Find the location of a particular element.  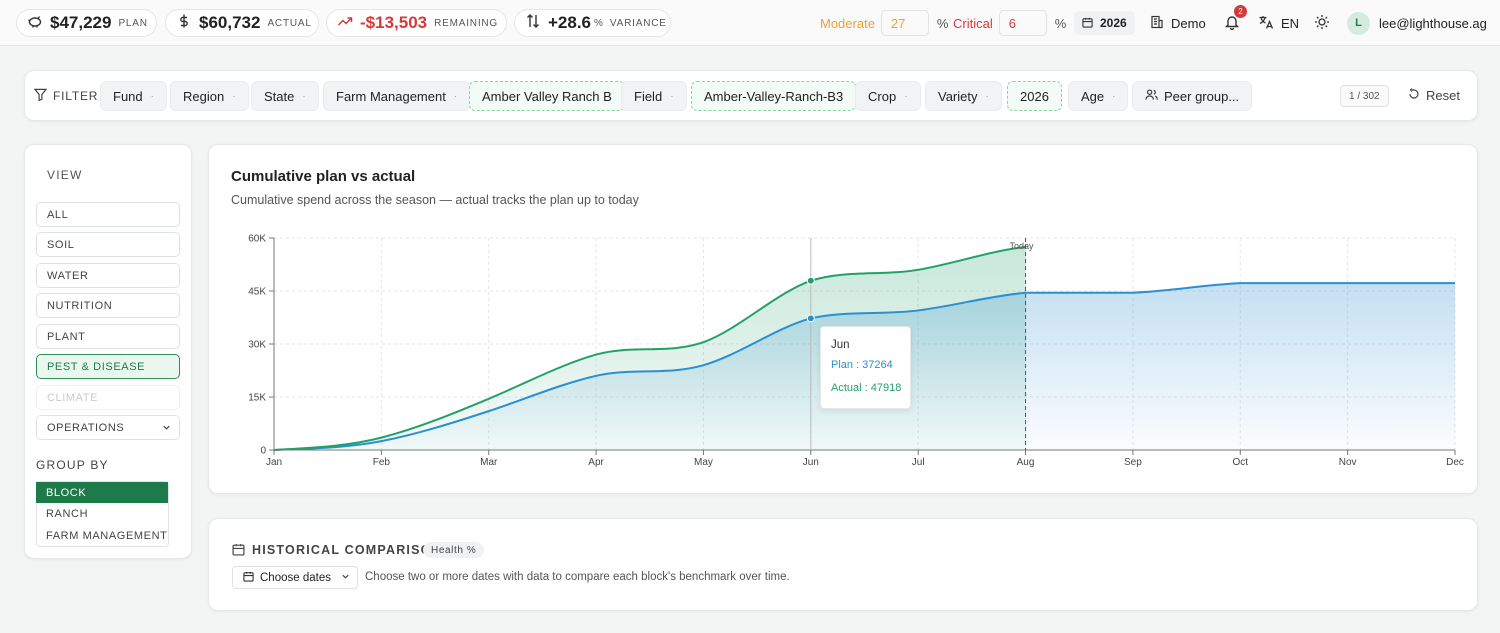

chip-ranch-label: Amber Valley Ranch B is located at coordinates (547, 96).